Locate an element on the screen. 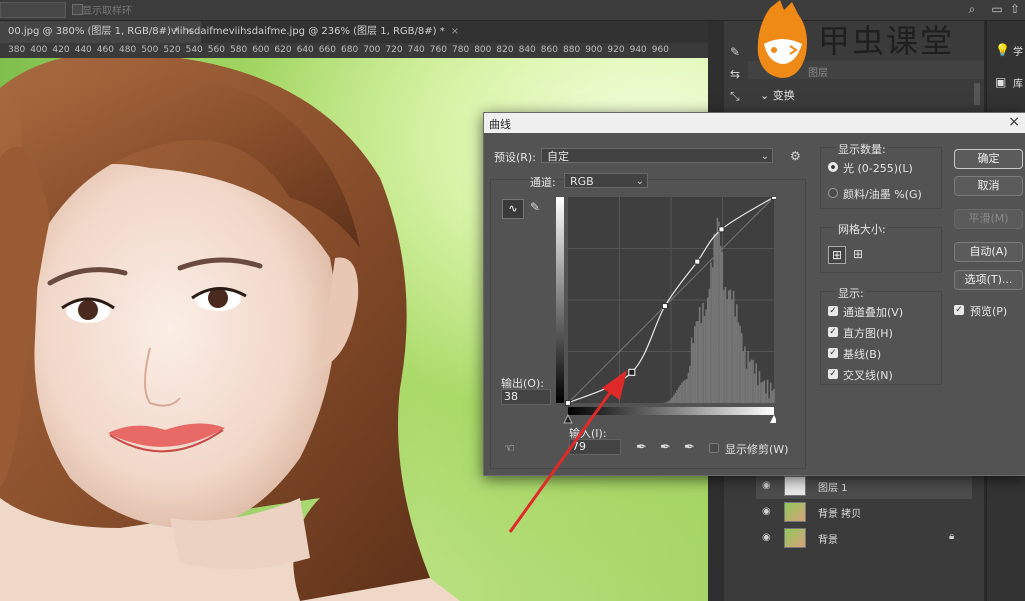 This screenshot has height=601, width=1025. ruler-tick-label: 960 is located at coordinates (660, 50).